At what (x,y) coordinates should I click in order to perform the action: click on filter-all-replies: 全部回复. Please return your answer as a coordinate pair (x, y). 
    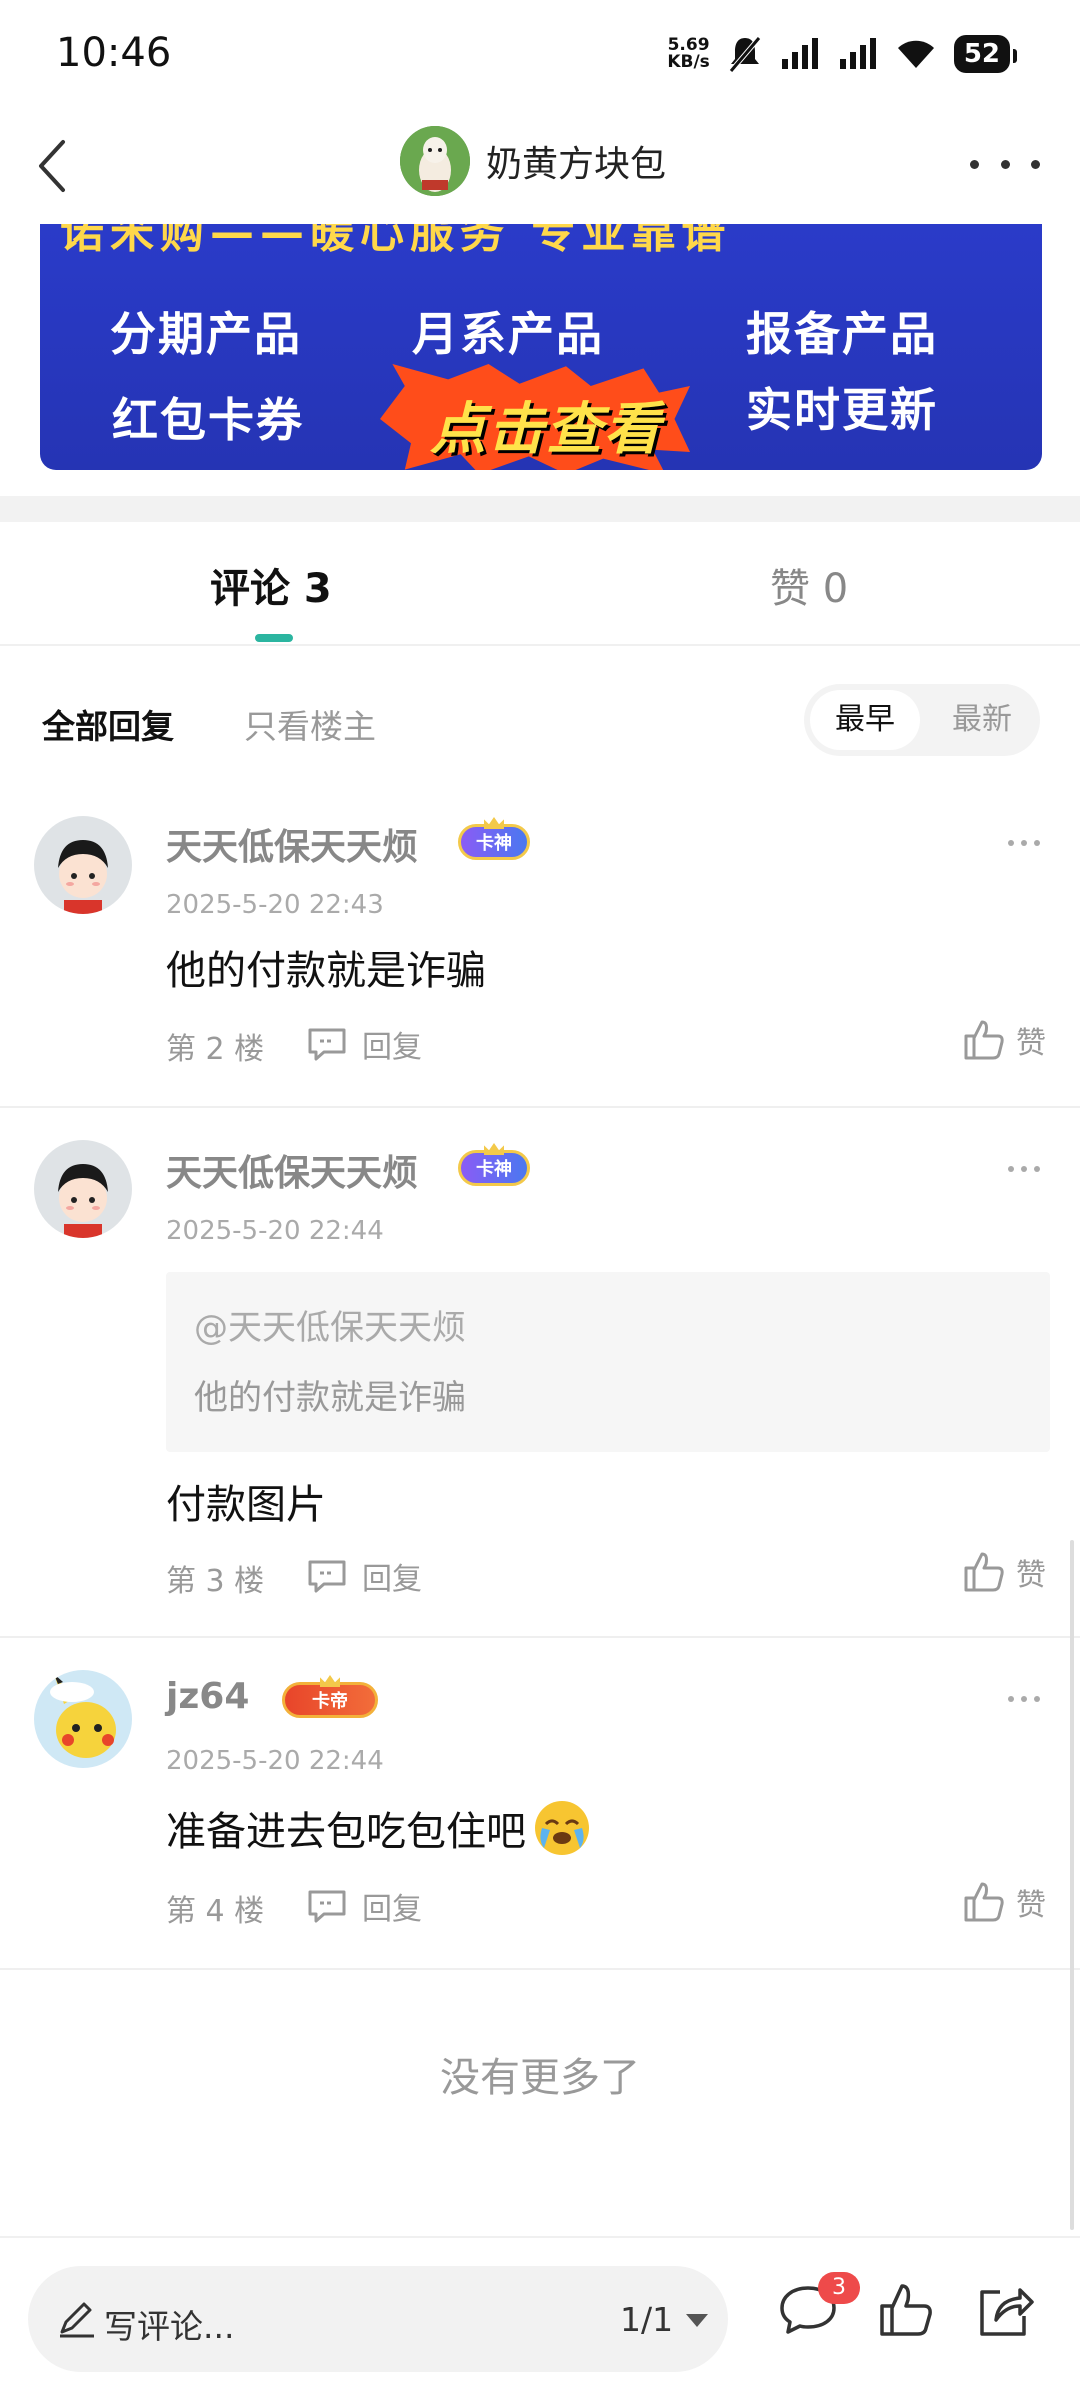
    Looking at the image, I should click on (108, 724).